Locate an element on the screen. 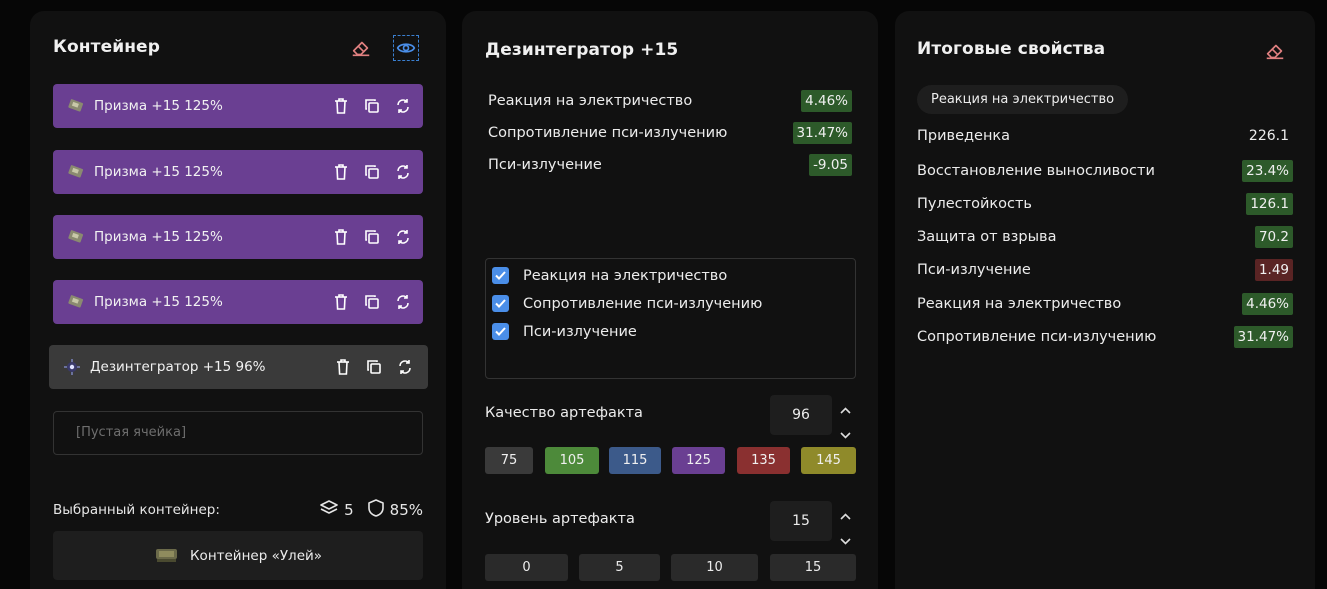 Image resolution: width=1327 pixels, height=589 pixels. level-preset-button: 15 is located at coordinates (813, 567).